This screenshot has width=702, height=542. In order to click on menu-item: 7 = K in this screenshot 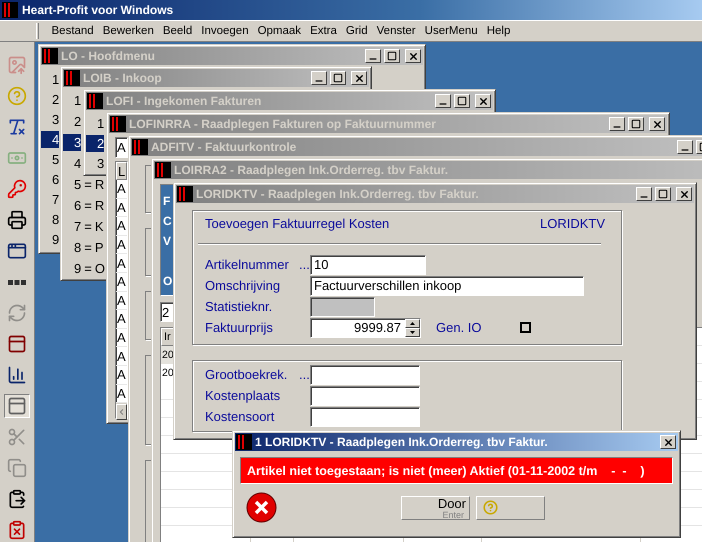, I will do `click(83, 226)`.